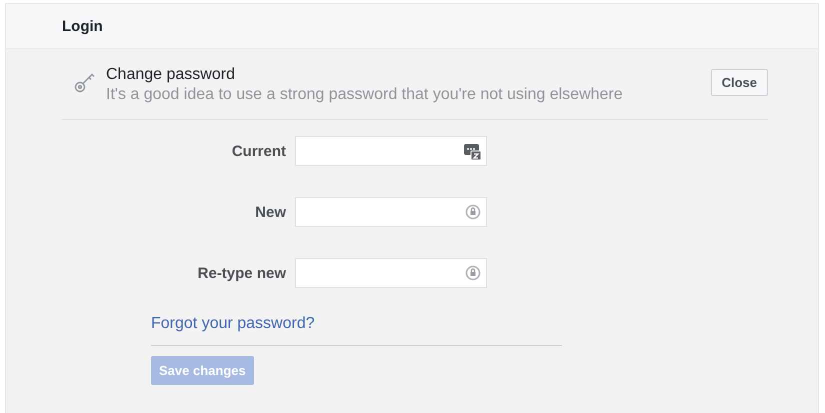 Image resolution: width=825 pixels, height=413 pixels. Describe the element at coordinates (82, 26) in the screenshot. I see `section-title: Login` at that location.